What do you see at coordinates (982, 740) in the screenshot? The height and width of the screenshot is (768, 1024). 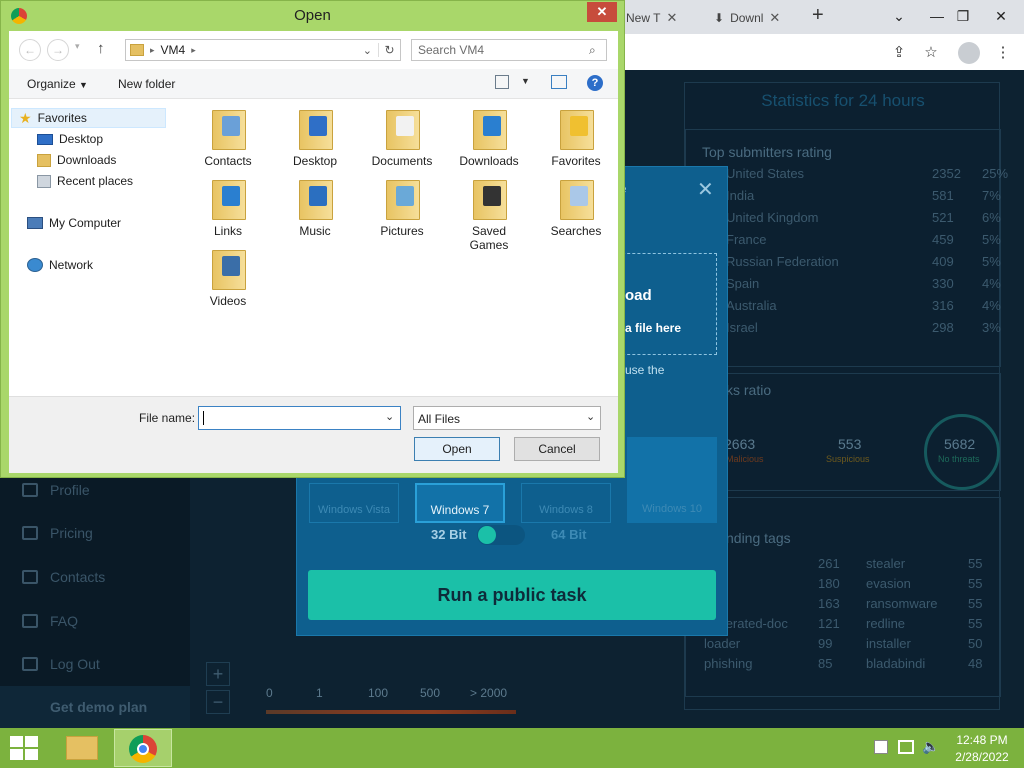 I see `clock-time: 12:48 PM` at bounding box center [982, 740].